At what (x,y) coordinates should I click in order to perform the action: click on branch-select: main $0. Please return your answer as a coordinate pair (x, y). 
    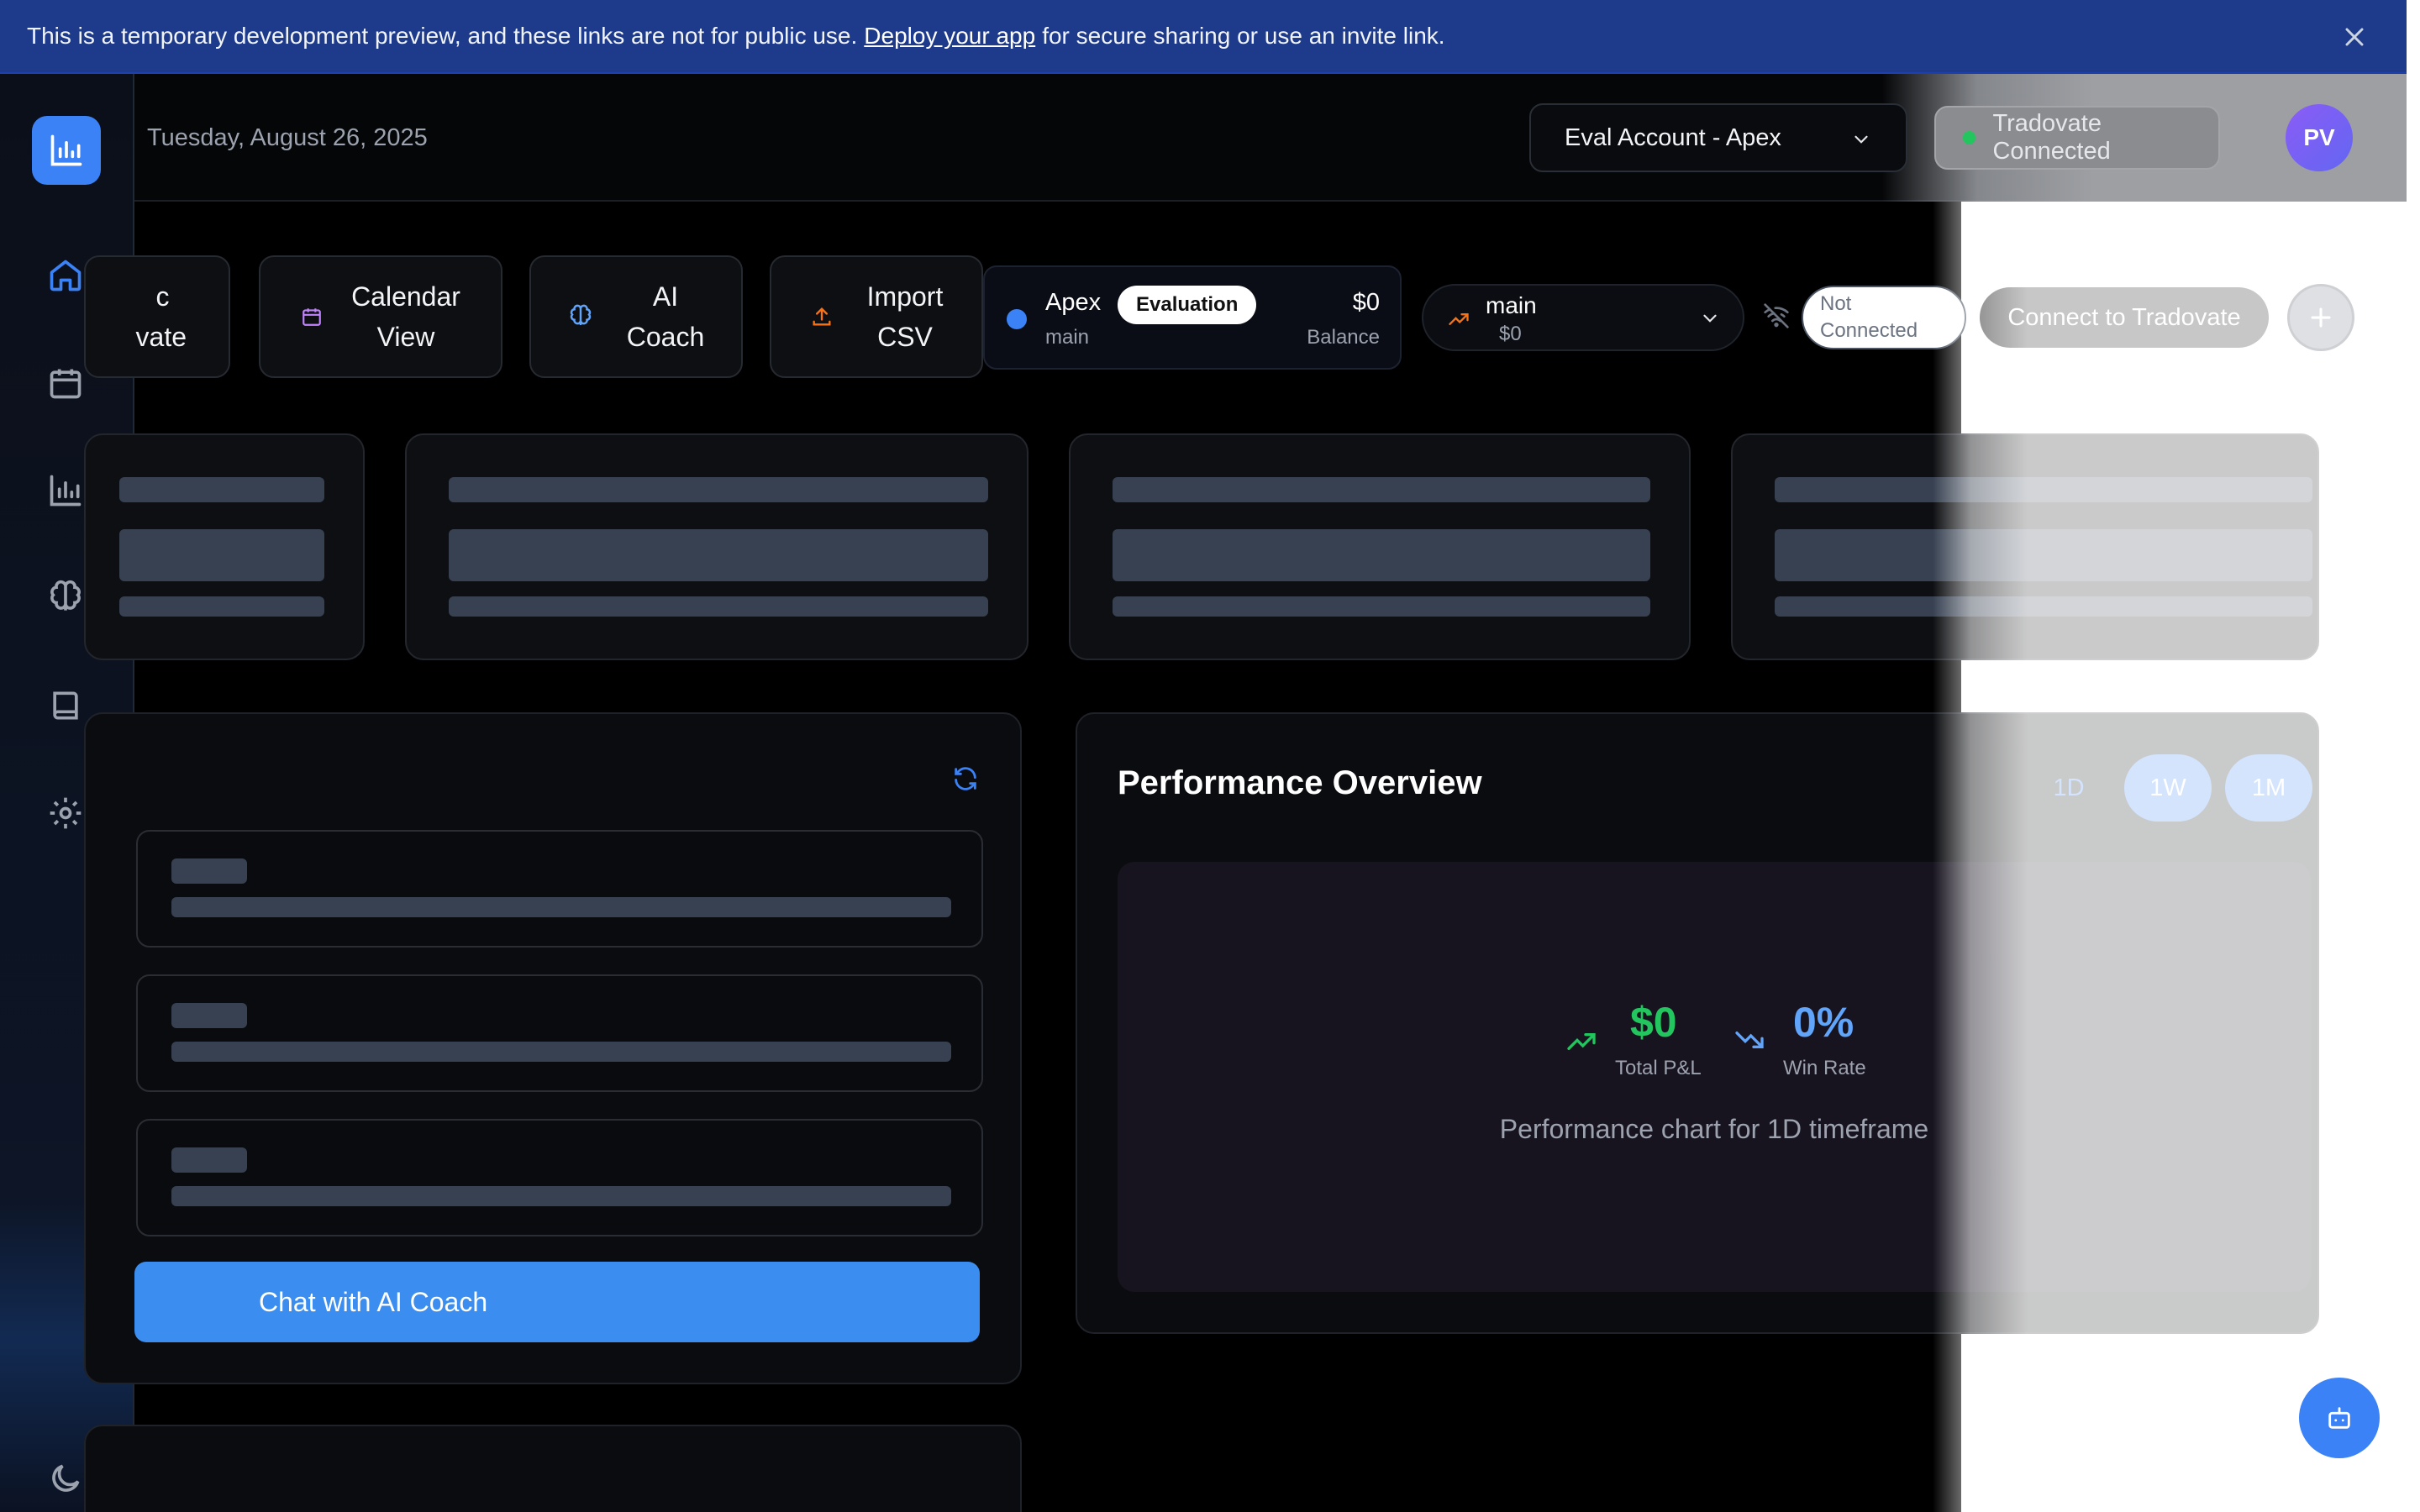
    Looking at the image, I should click on (1583, 317).